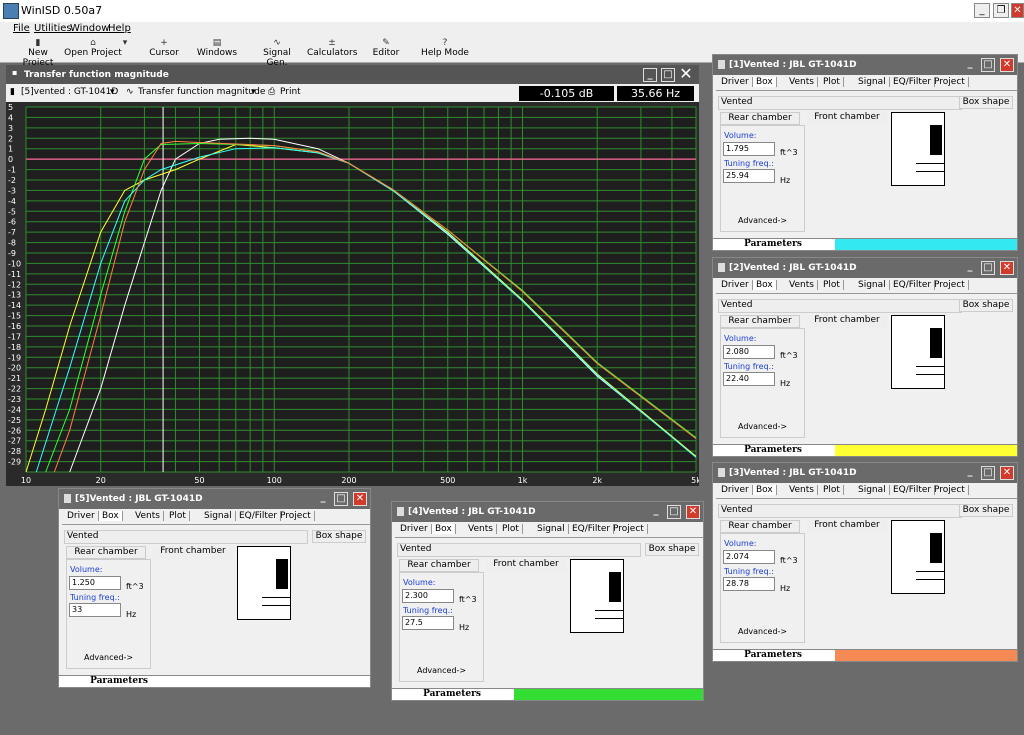 The height and width of the screenshot is (735, 1024). Describe the element at coordinates (332, 48) in the screenshot. I see `calculators-button: ± Calculators` at that location.